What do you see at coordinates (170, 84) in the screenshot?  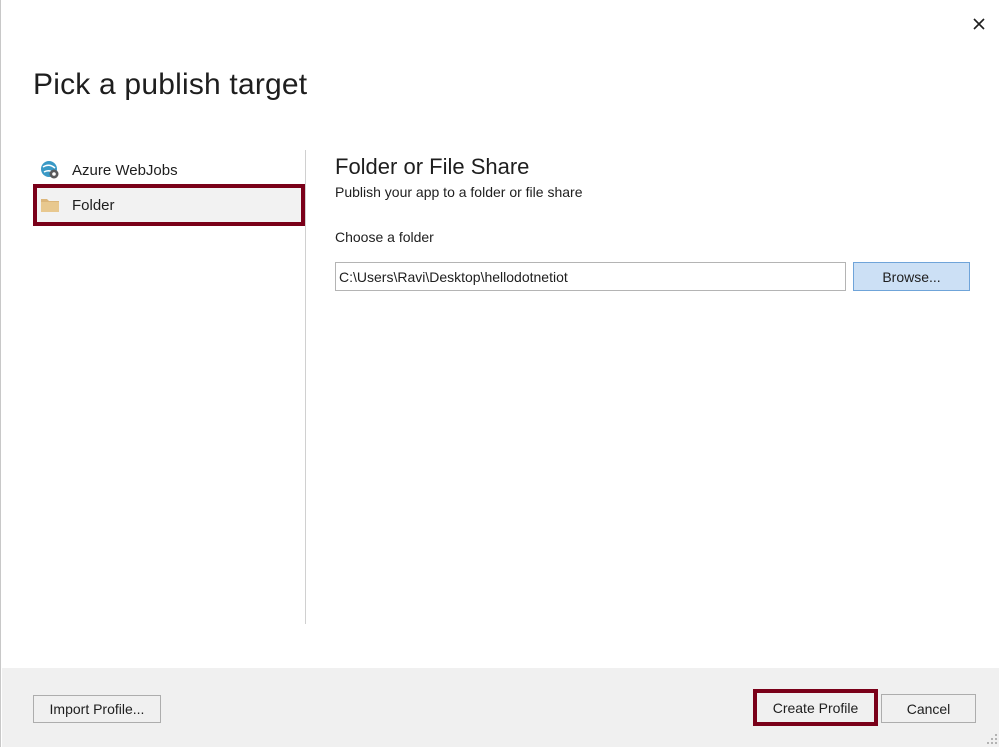 I see `page-title: Pick a publish target` at bounding box center [170, 84].